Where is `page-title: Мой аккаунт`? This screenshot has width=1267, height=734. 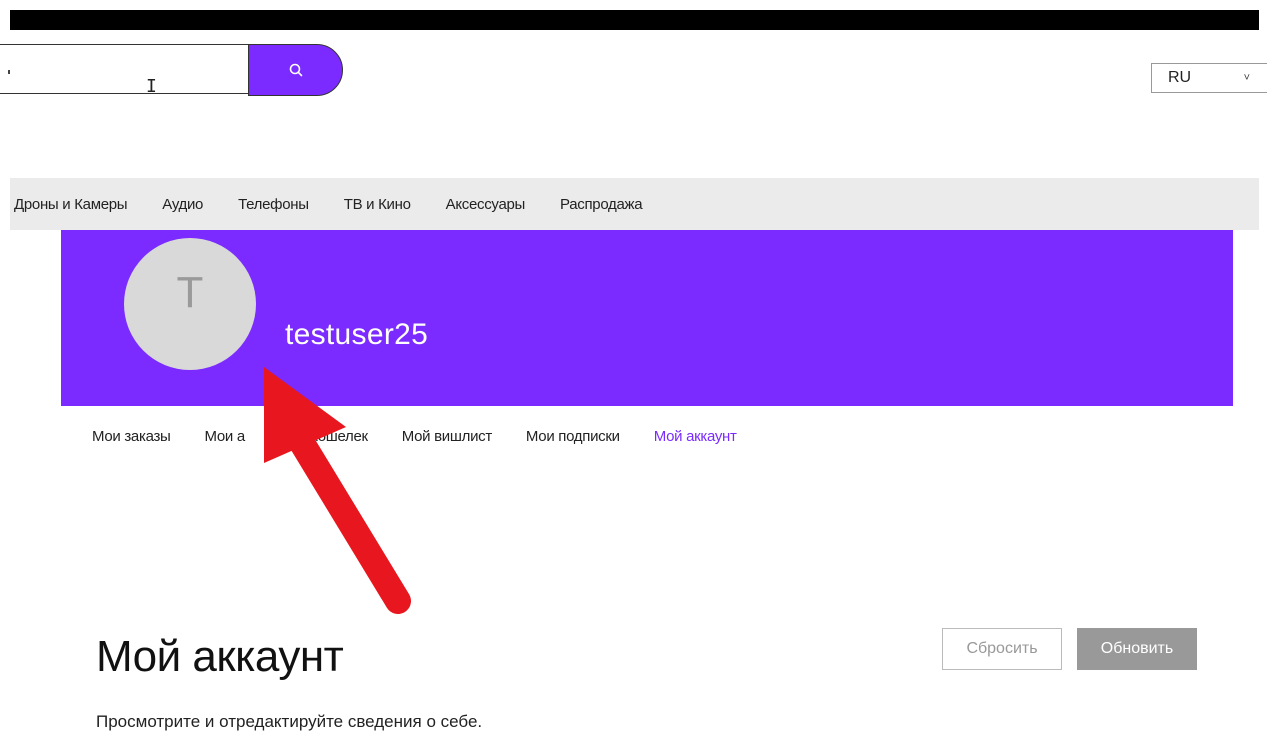
page-title: Мой аккаунт is located at coordinates (220, 656).